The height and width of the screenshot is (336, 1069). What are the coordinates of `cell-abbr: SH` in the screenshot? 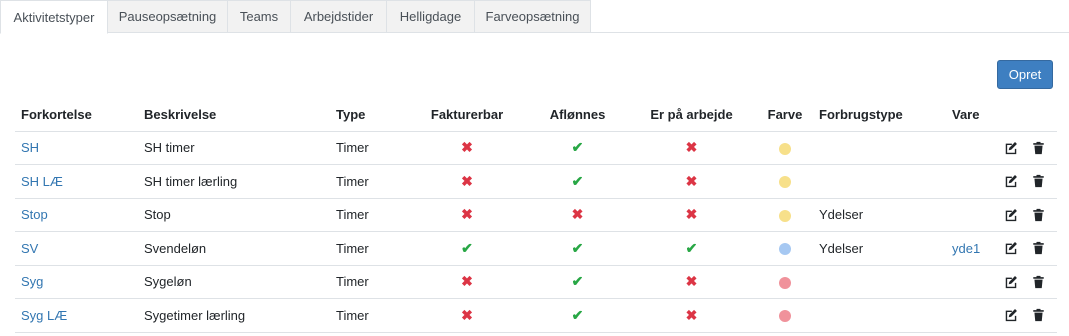 It's located at (76, 148).